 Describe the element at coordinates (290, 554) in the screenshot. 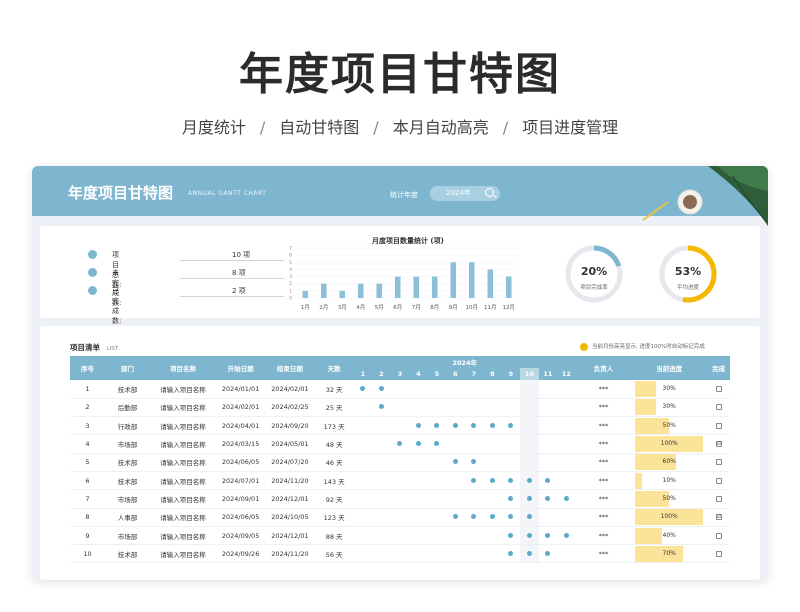

I see `cell-end: 2024/11/20` at that location.